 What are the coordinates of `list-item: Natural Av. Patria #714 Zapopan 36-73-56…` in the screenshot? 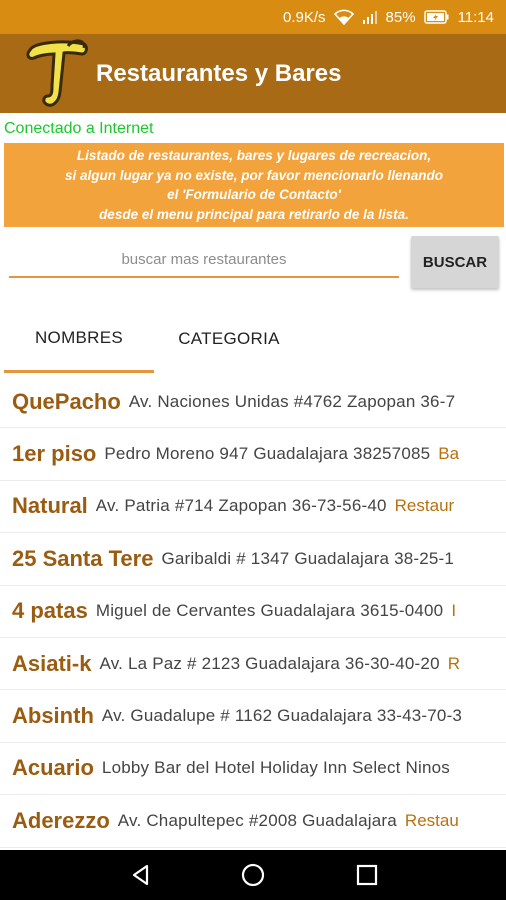 It's located at (253, 507).